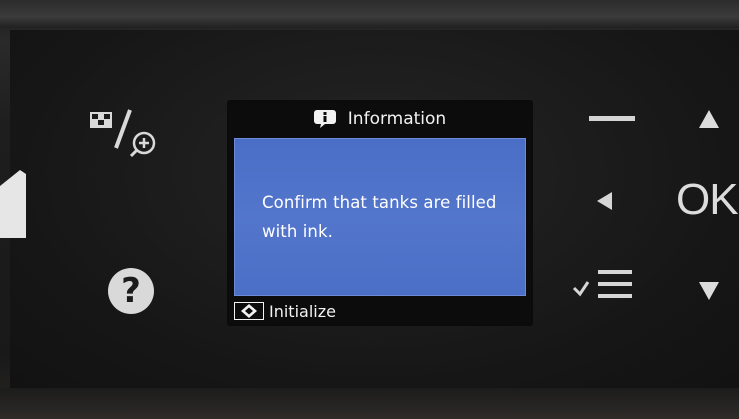 The image size is (739, 419). I want to click on start-diamond-icon, so click(249, 311).